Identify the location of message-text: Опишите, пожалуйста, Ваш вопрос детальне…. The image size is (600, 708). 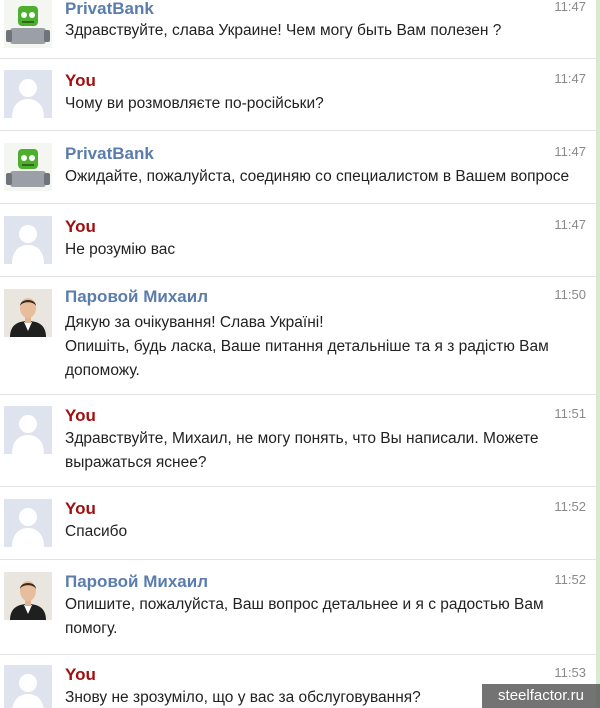
(304, 616).